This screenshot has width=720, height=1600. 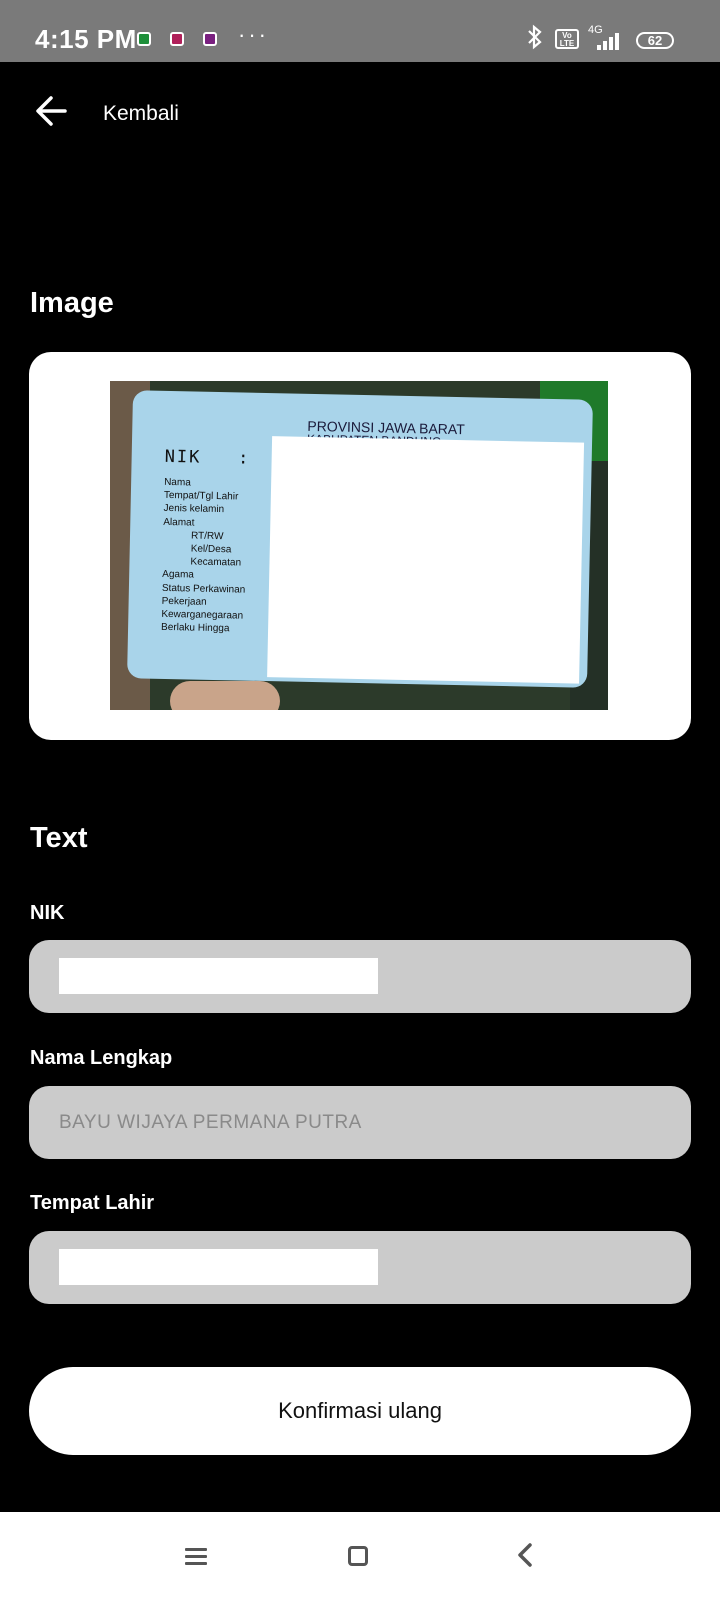 I want to click on id-card-field: Jenis kelamin, so click(x=194, y=509).